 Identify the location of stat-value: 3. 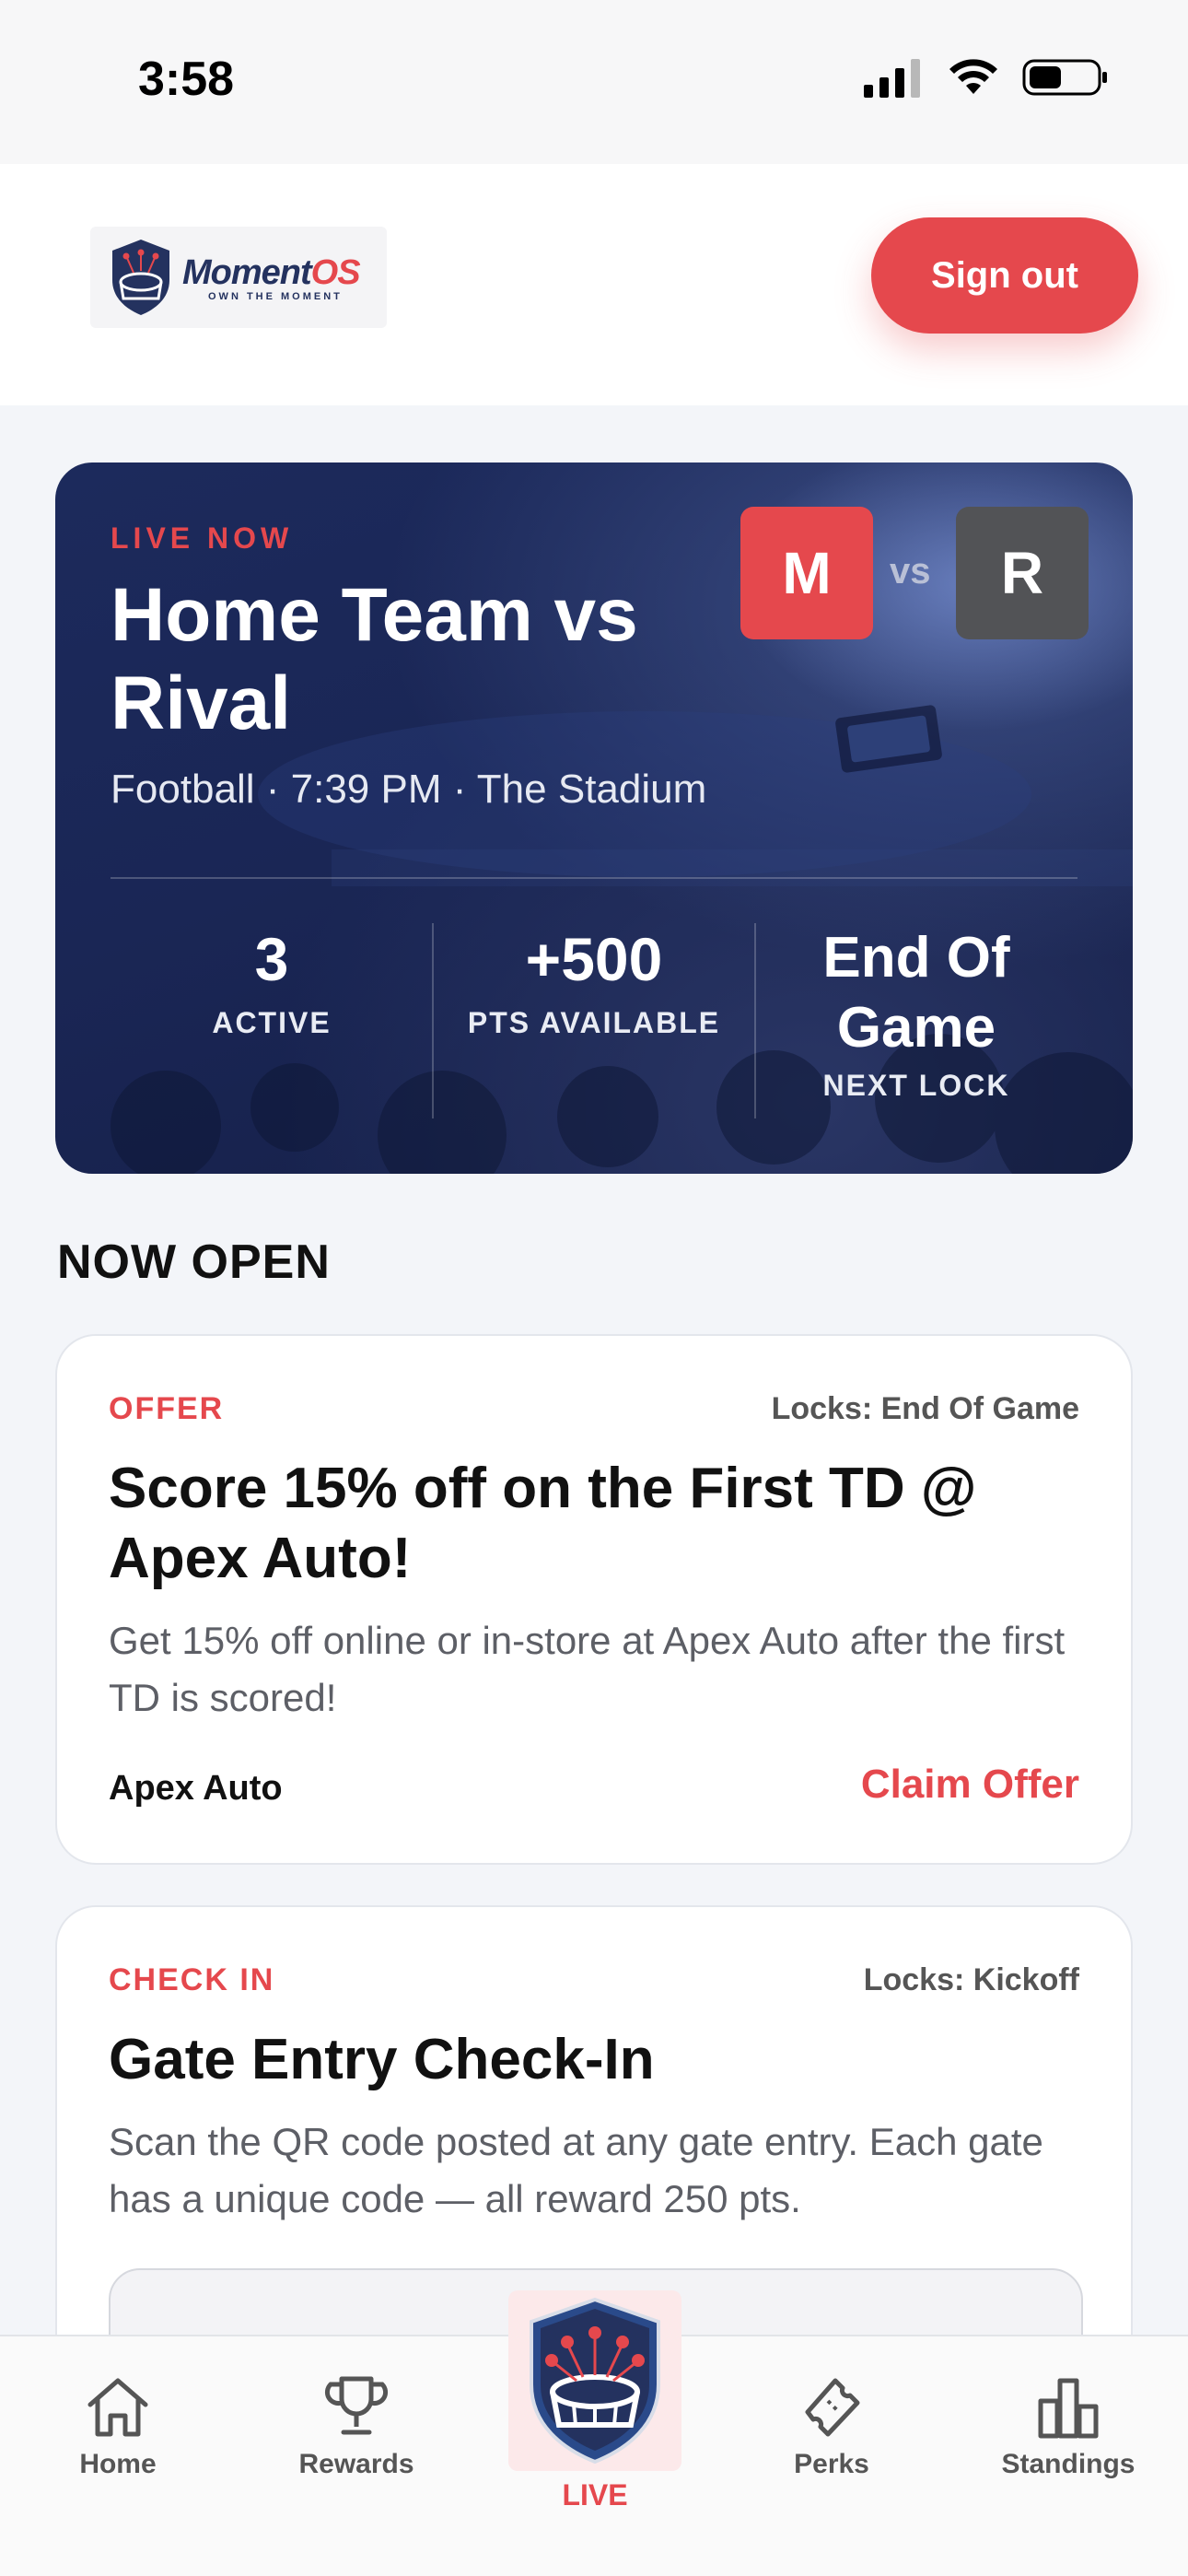
(271, 959).